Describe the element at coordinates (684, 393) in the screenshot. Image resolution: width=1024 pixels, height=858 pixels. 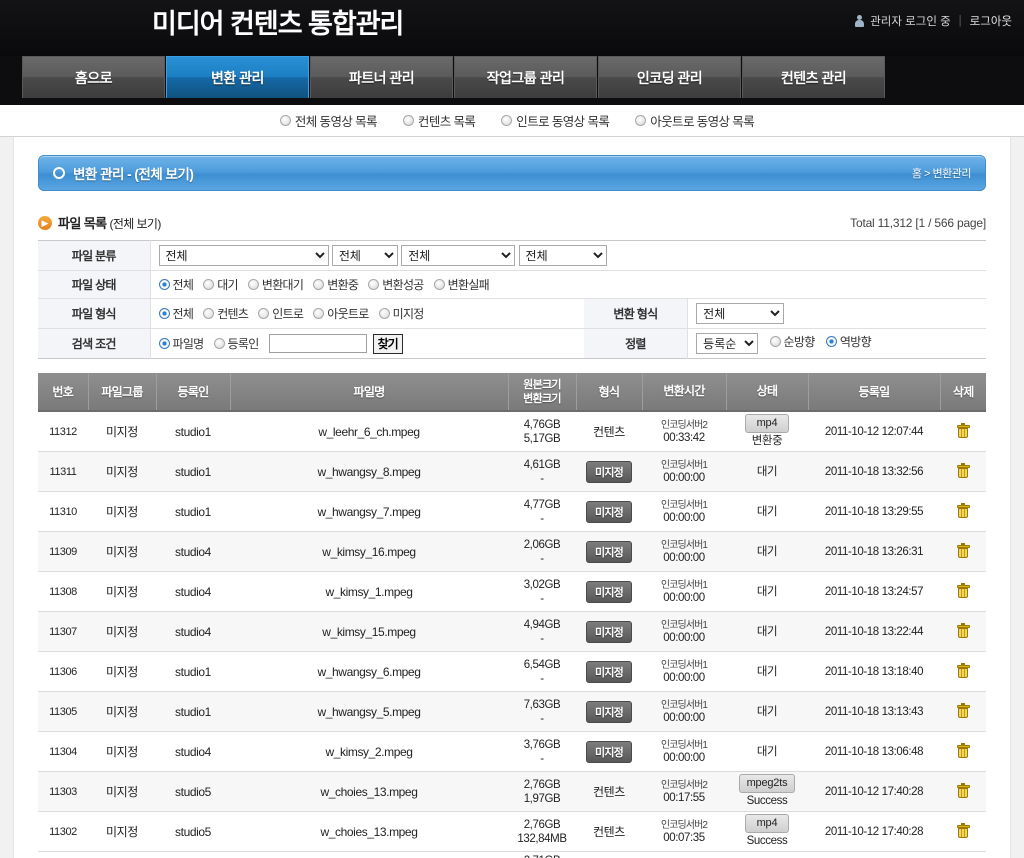
I see `column-header-time: 변환시간` at that location.